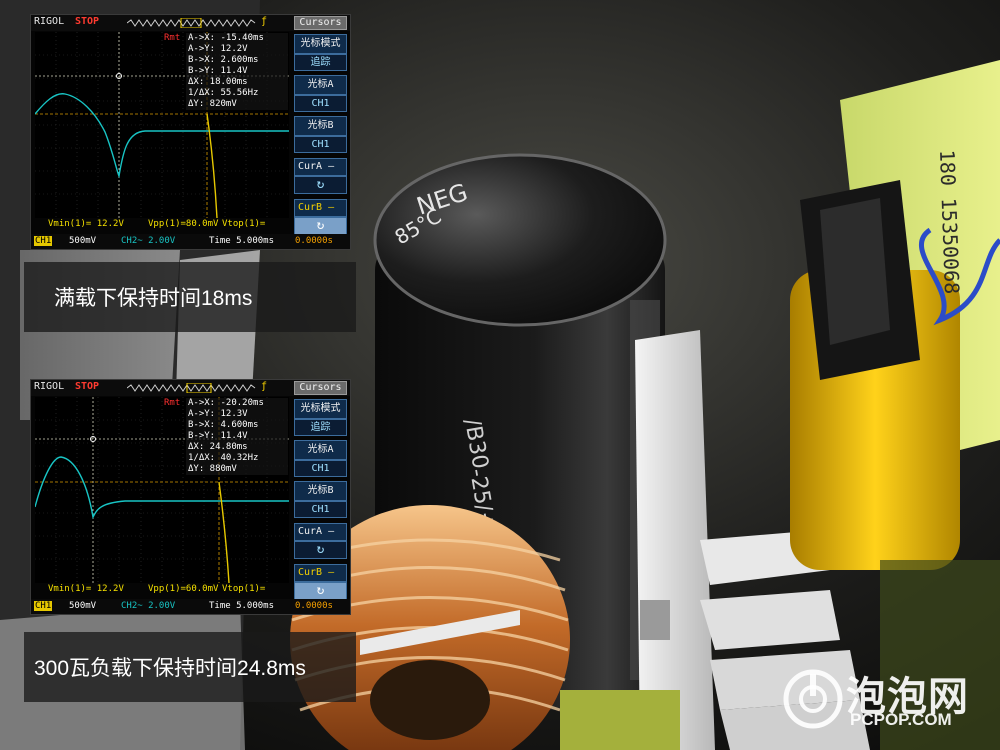 The height and width of the screenshot is (750, 1000). I want to click on readout-line: B->X: 4.600ms, so click(223, 425).